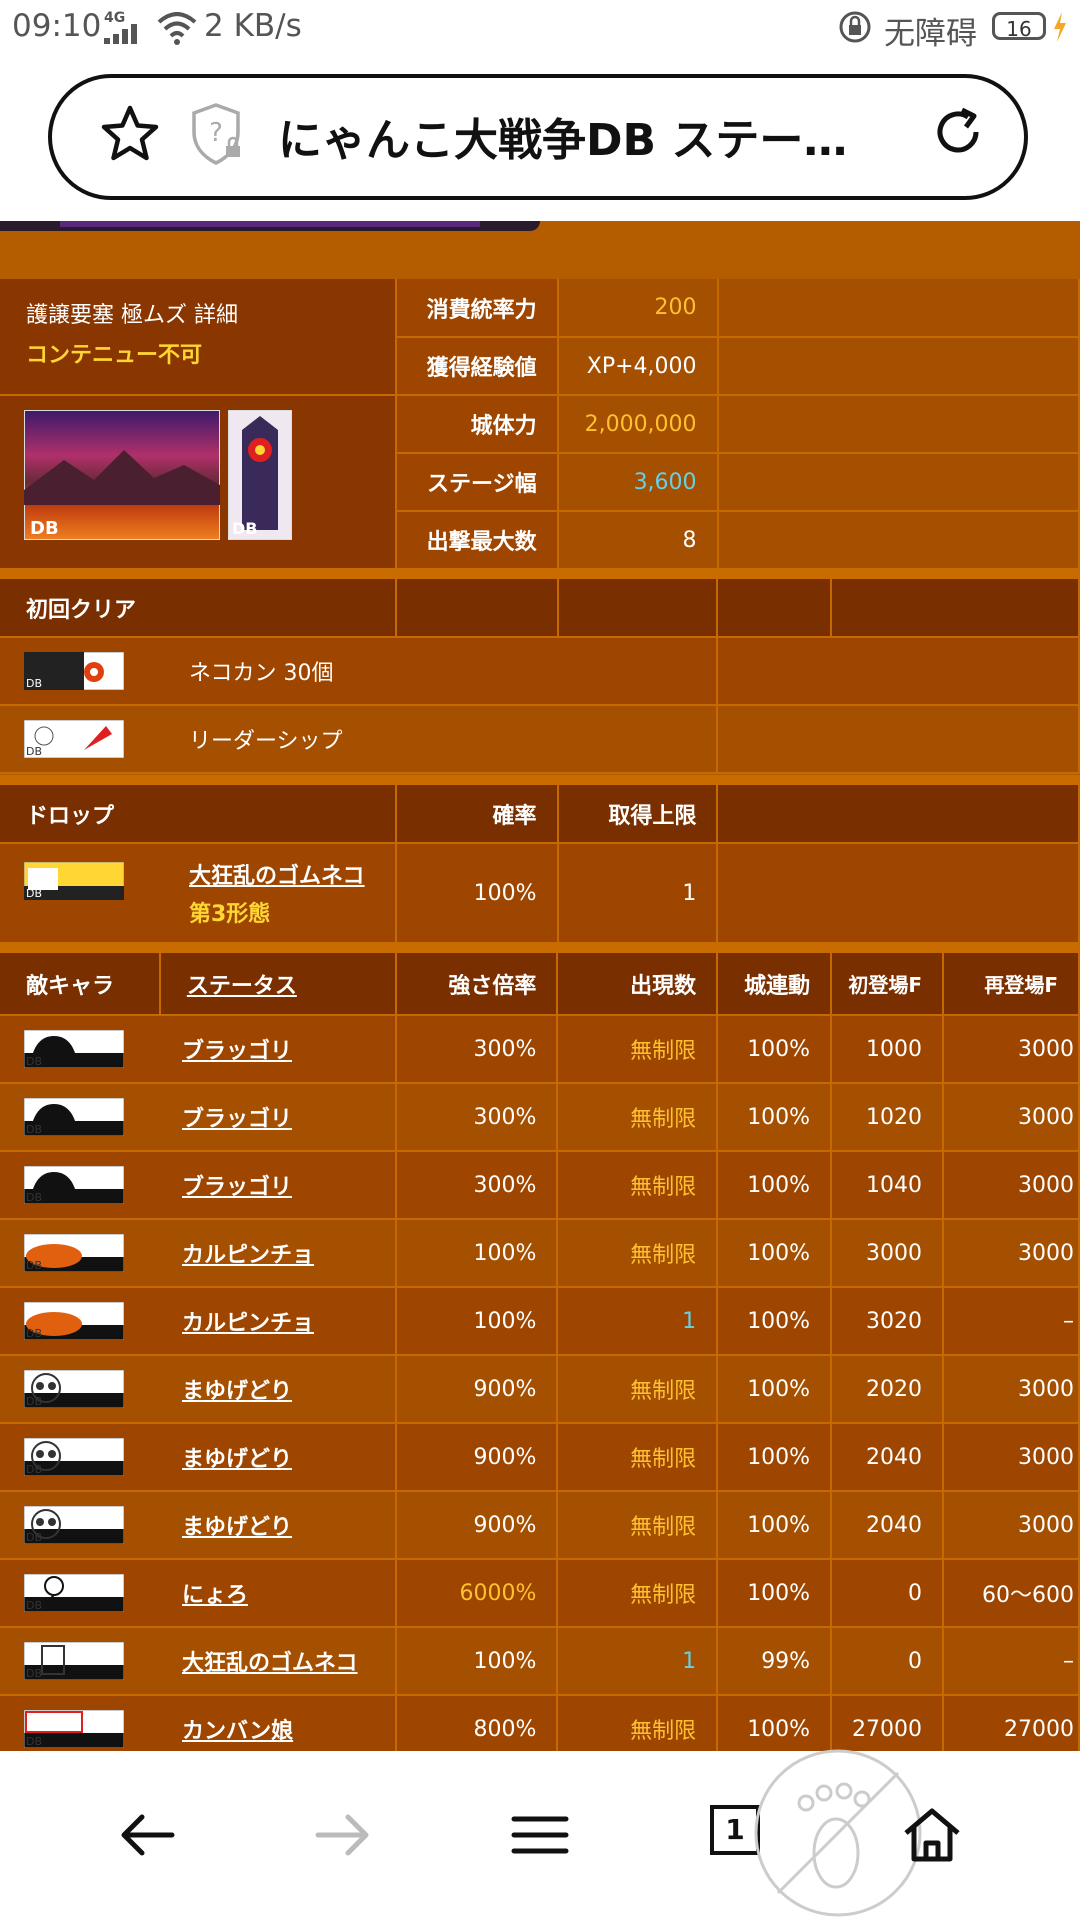 This screenshot has width=1080, height=1923. Describe the element at coordinates (74, 1661) in the screenshot. I see `enemy-gomuneko-icon: DB` at that location.